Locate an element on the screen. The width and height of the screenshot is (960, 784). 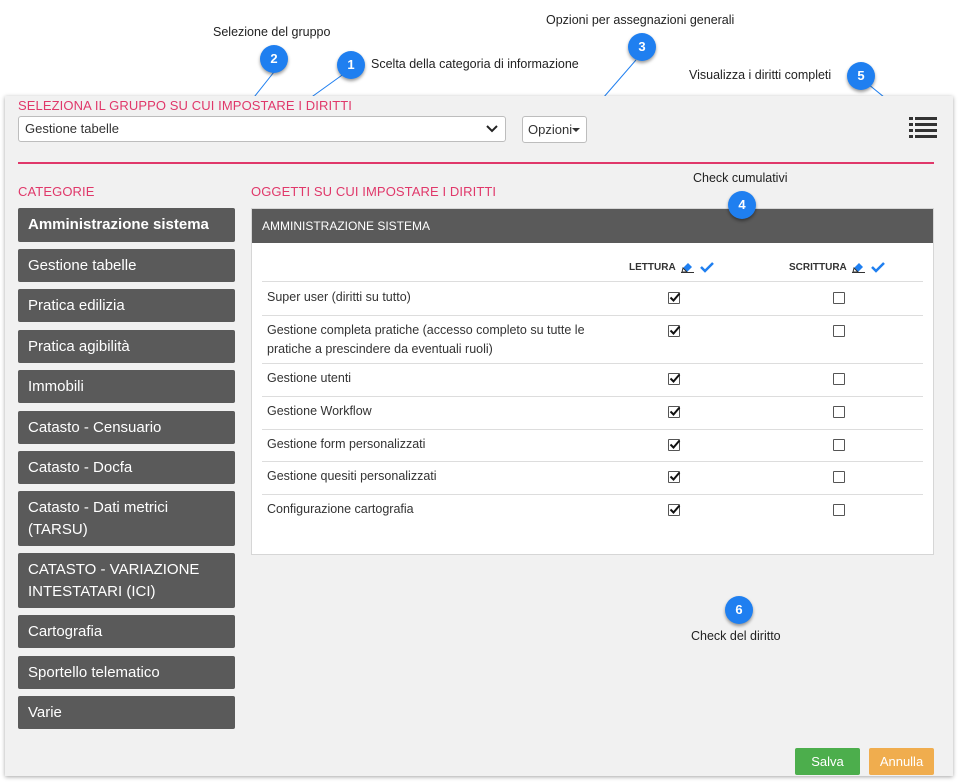
category-item: CATASTO - VARIAZIONE INTESTATARI (ICI) is located at coordinates (126, 580).